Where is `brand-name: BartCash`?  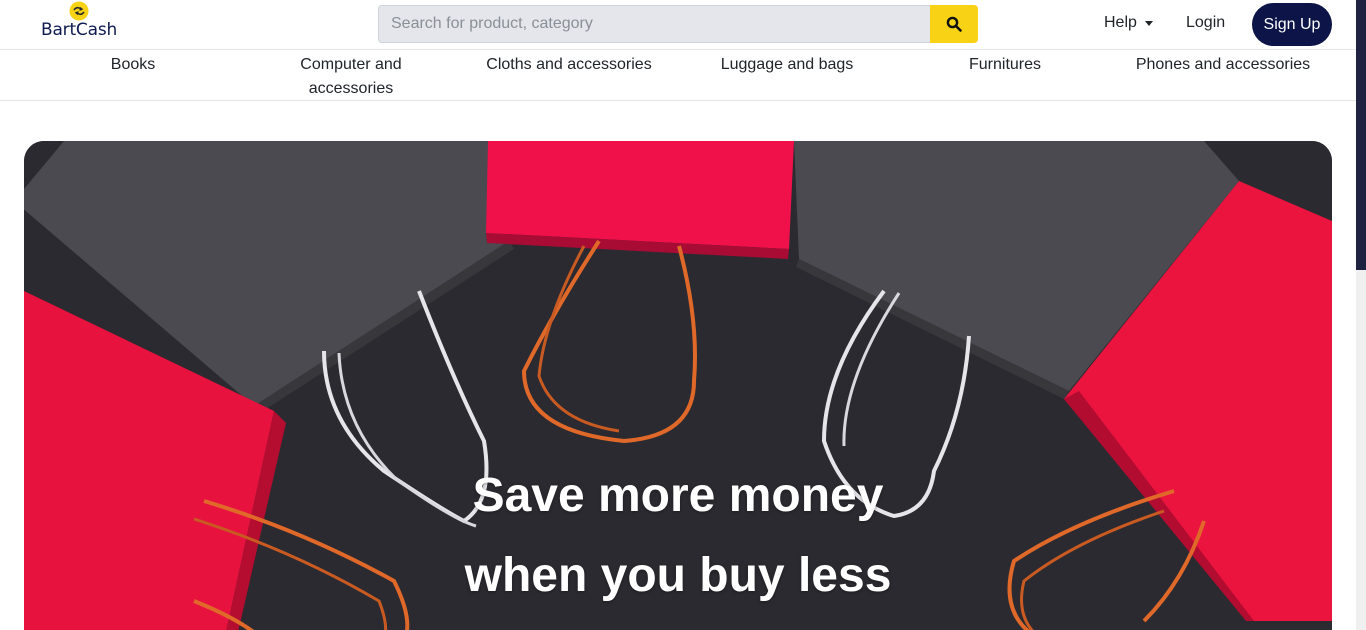 brand-name: BartCash is located at coordinates (79, 30).